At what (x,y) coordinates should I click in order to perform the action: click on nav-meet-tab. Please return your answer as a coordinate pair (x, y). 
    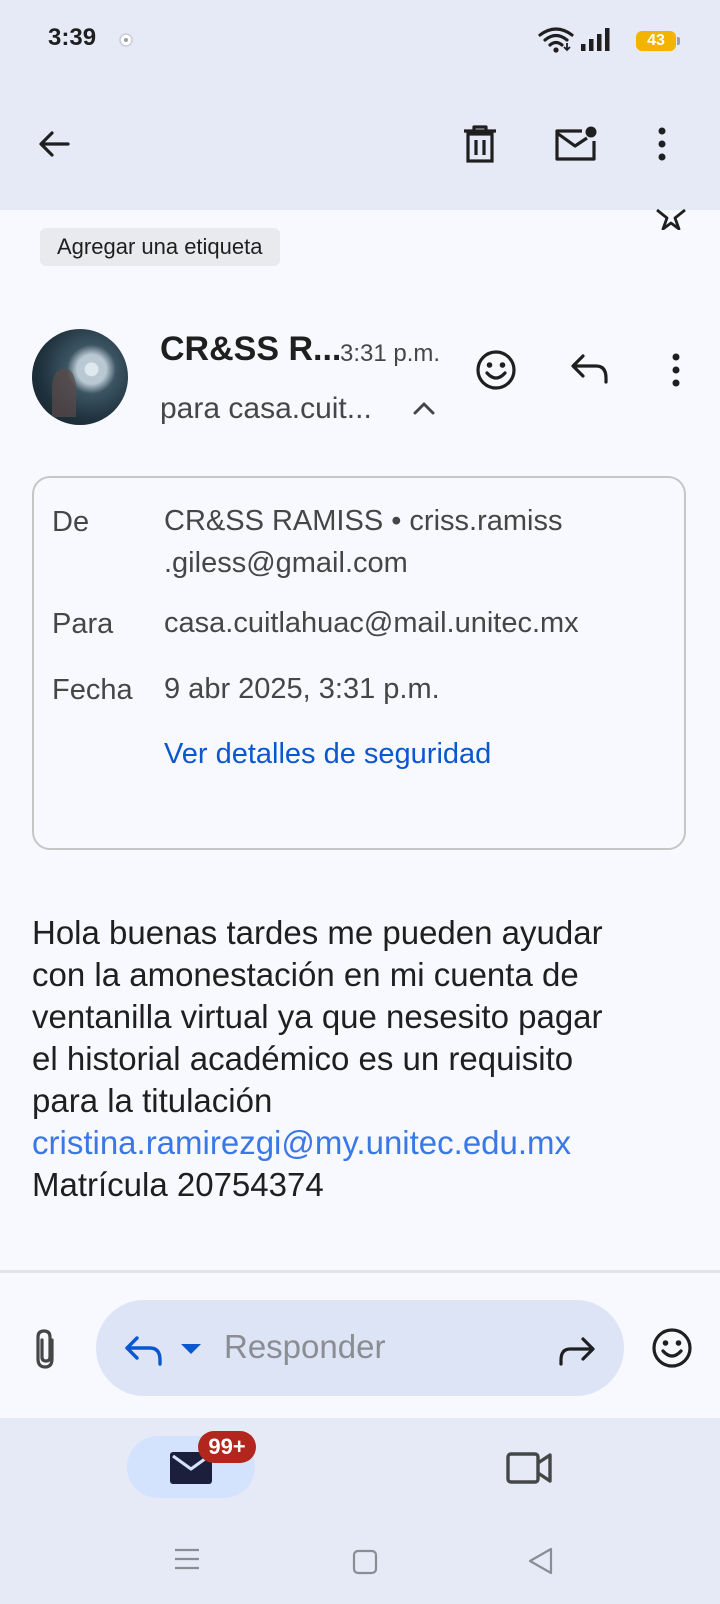
    Looking at the image, I should click on (529, 1468).